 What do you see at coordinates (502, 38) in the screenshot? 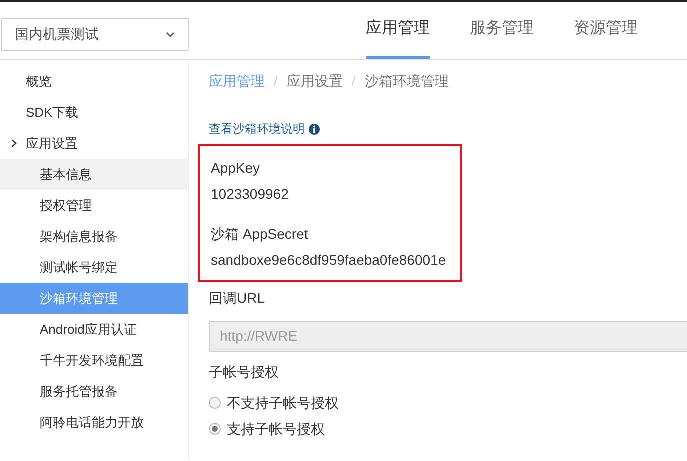
I see `nav-tab: 服务管理` at bounding box center [502, 38].